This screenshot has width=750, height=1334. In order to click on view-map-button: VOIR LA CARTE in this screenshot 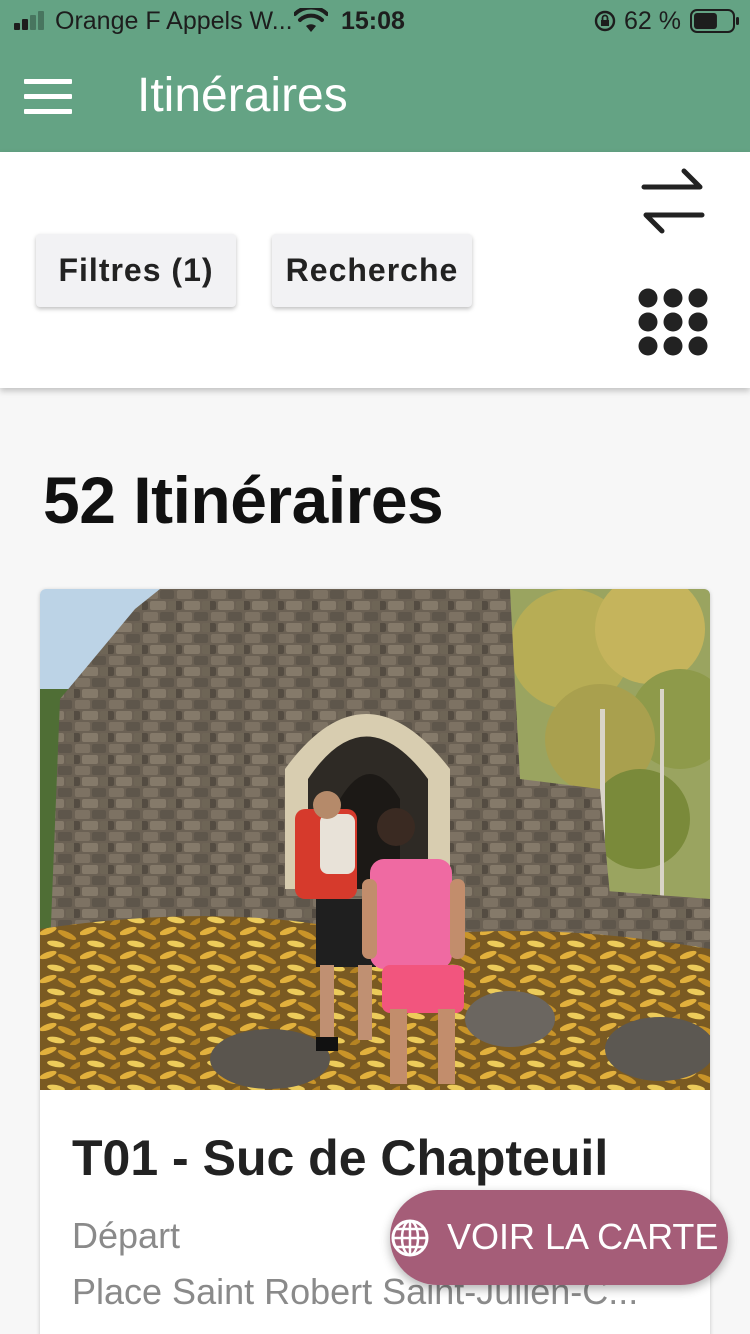, I will do `click(559, 1237)`.